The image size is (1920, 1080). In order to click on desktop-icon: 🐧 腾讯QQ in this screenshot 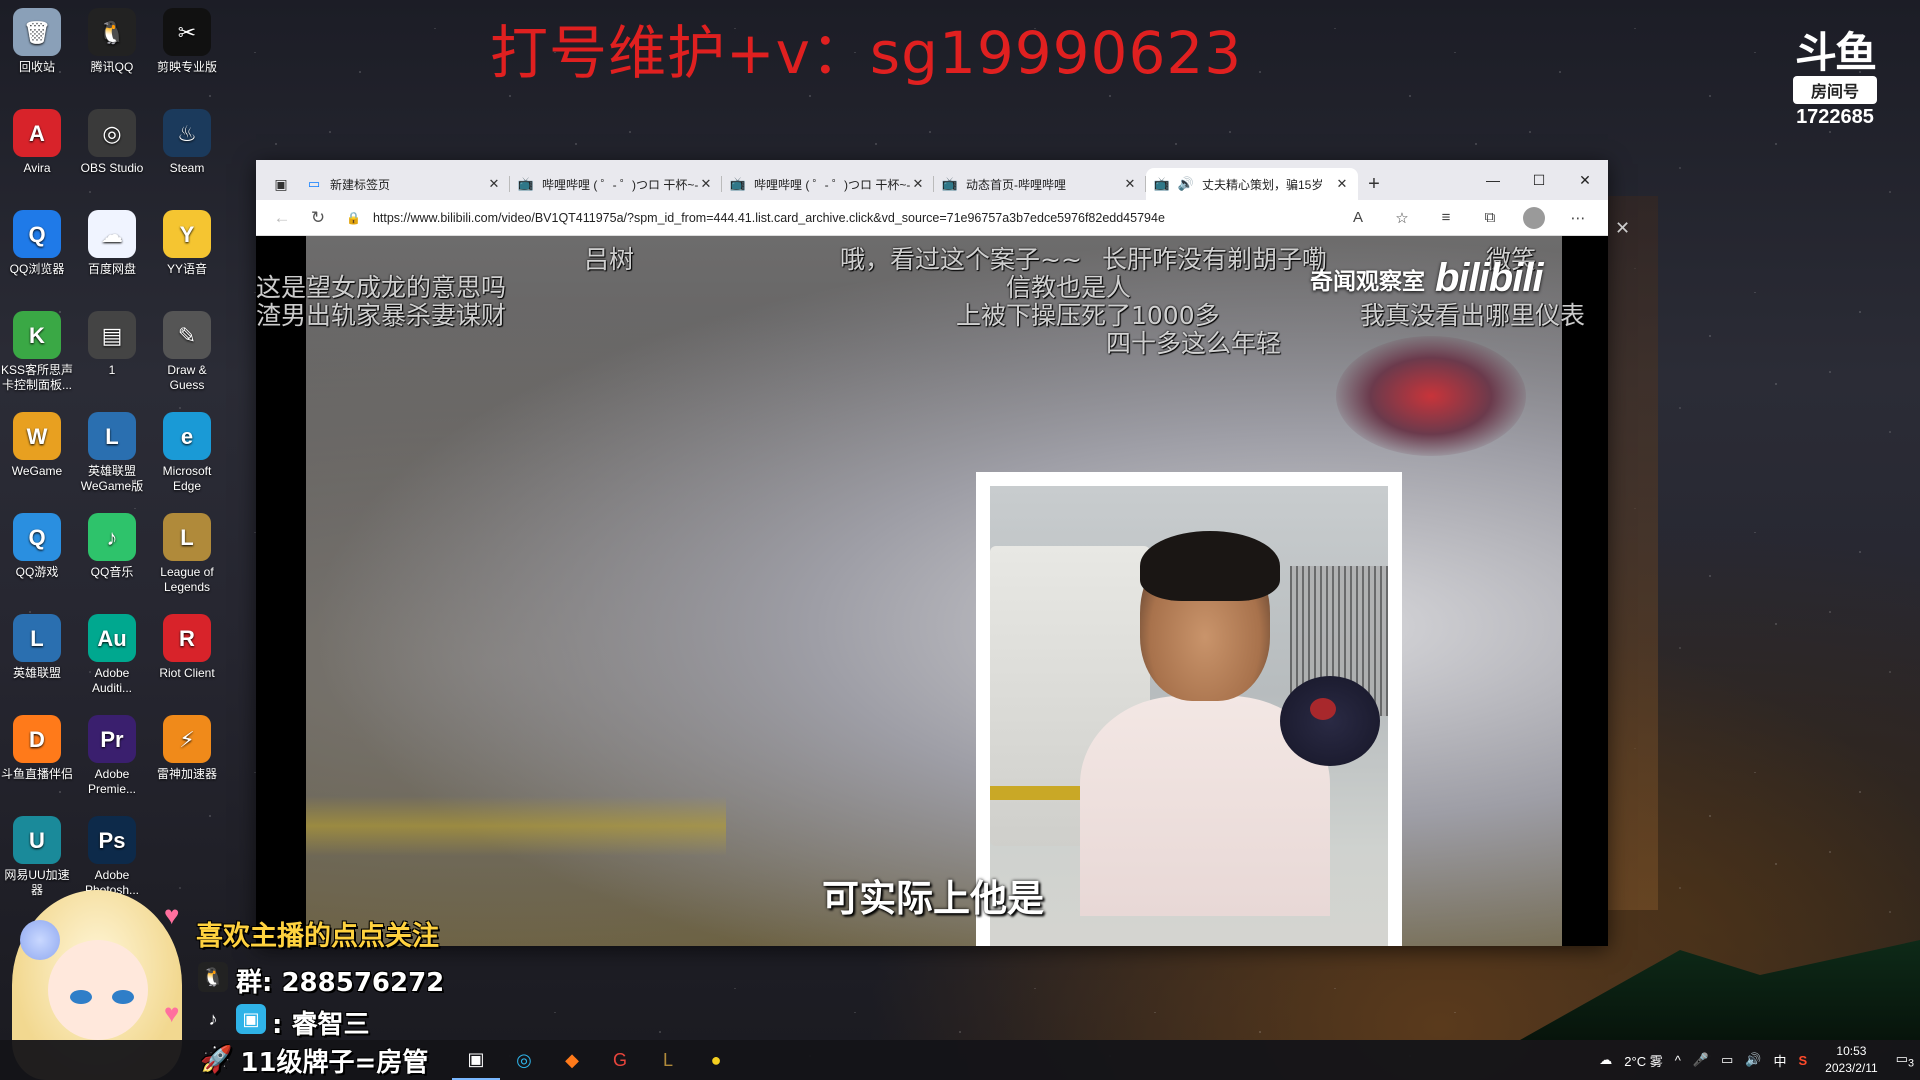, I will do `click(112, 41)`.